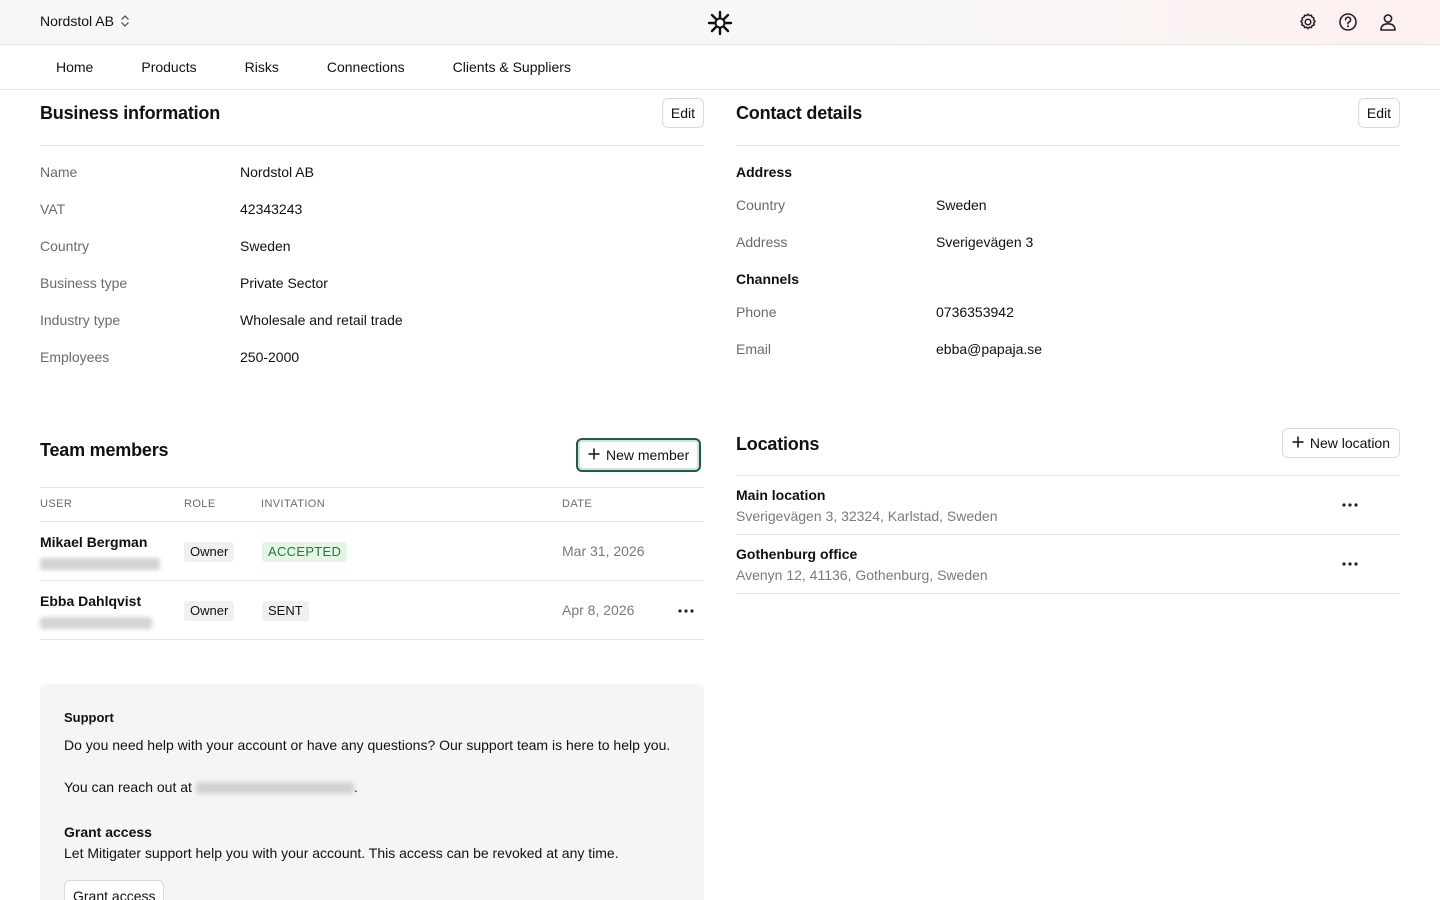 This screenshot has width=1440, height=900. Describe the element at coordinates (867, 516) in the screenshot. I see `location-address: Sverigevägen 3, 32324, Karlstad, Sweden` at that location.